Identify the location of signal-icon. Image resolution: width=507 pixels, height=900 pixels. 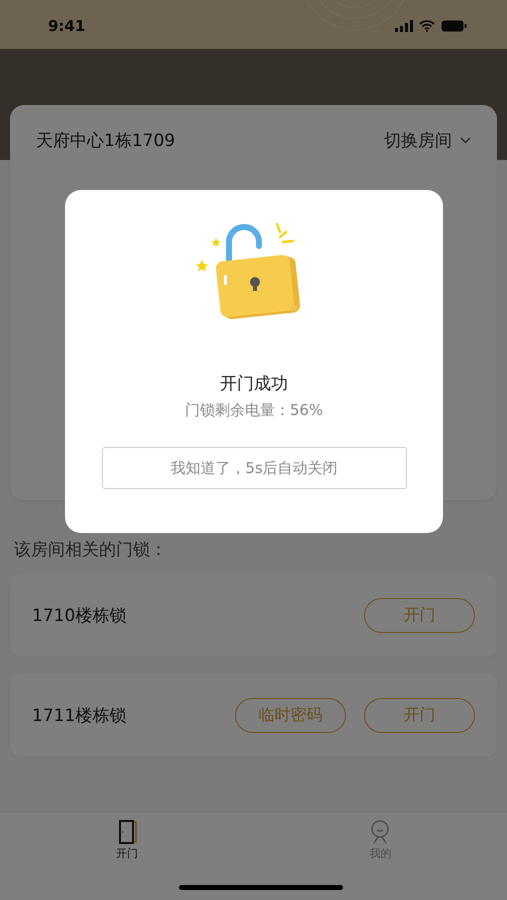
(404, 26).